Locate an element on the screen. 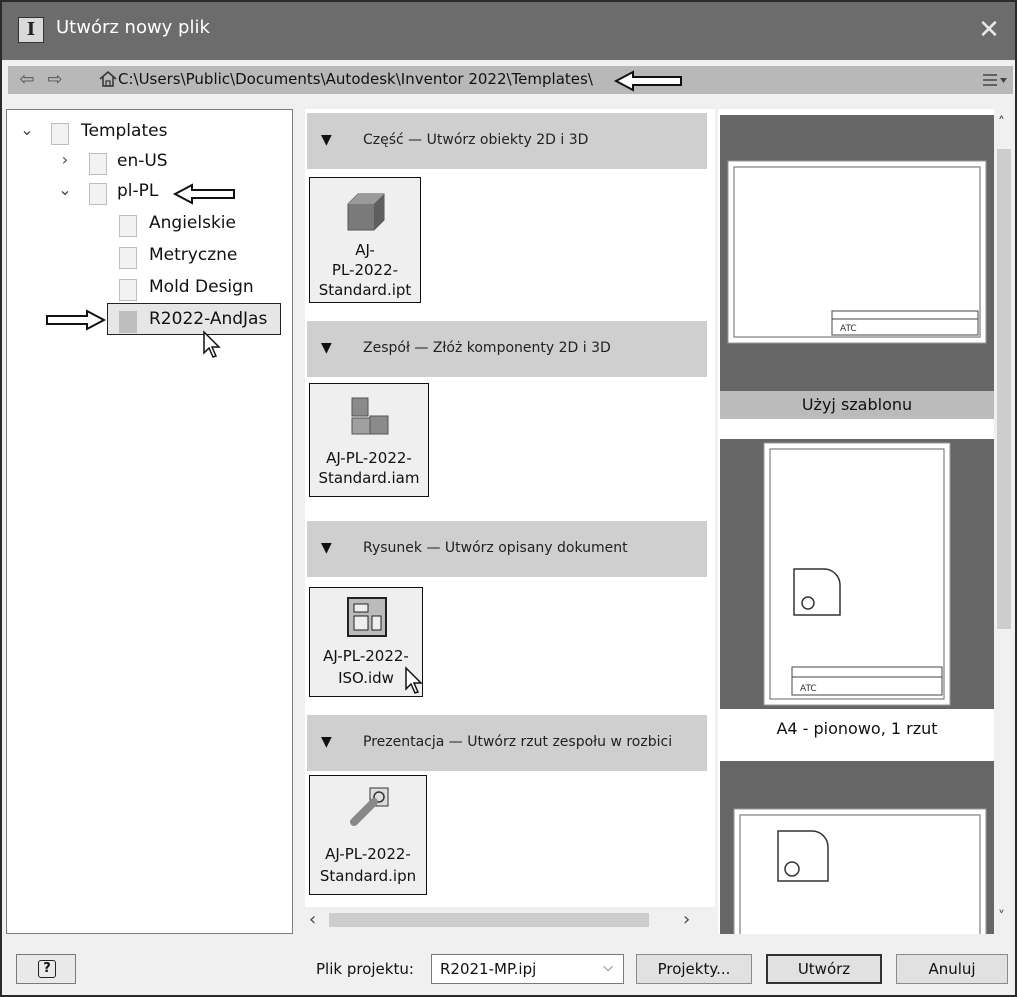  tree-label: Templates is located at coordinates (124, 131).